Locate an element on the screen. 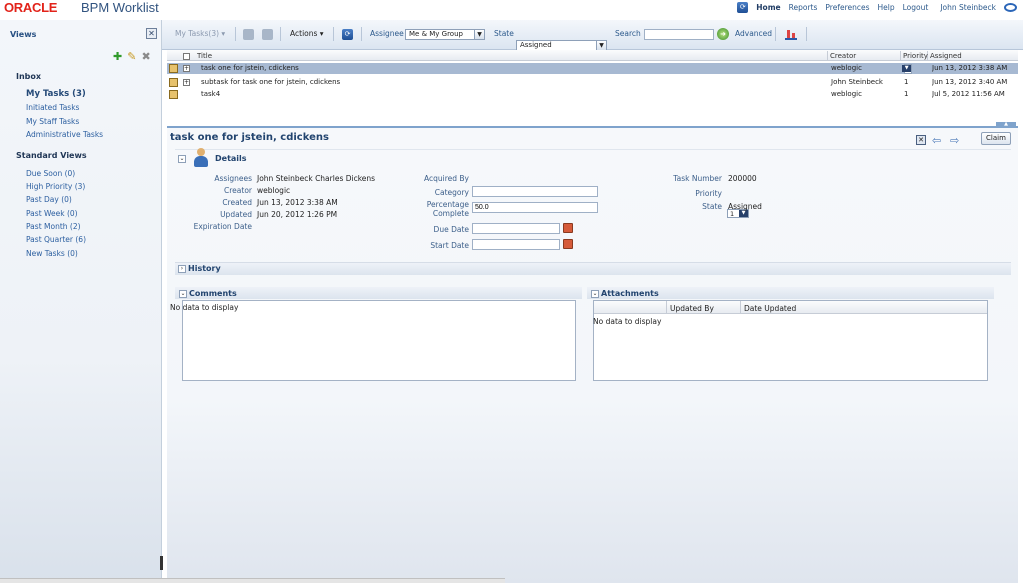  history-bar is located at coordinates (593, 268).